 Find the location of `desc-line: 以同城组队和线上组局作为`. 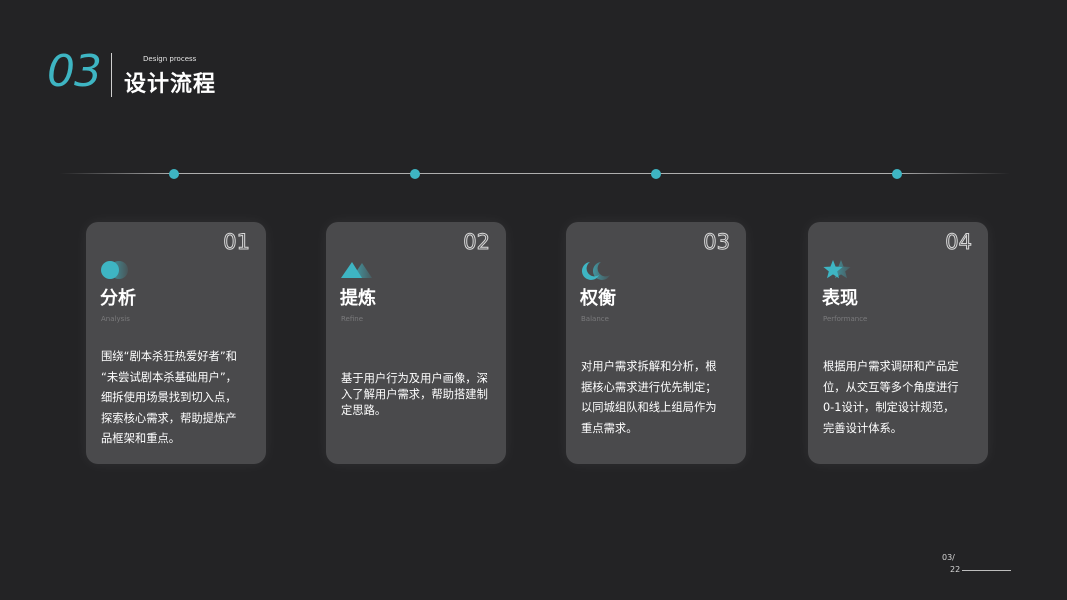

desc-line: 以同城组队和线上组局作为 is located at coordinates (649, 408).